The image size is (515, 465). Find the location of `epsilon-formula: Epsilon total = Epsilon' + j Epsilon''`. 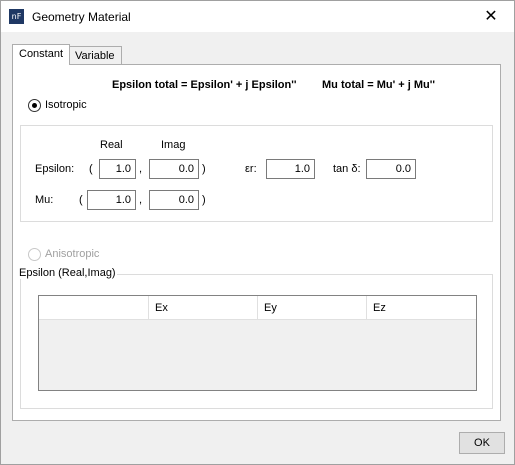

epsilon-formula: Epsilon total = Epsilon' + j Epsilon'' is located at coordinates (204, 85).